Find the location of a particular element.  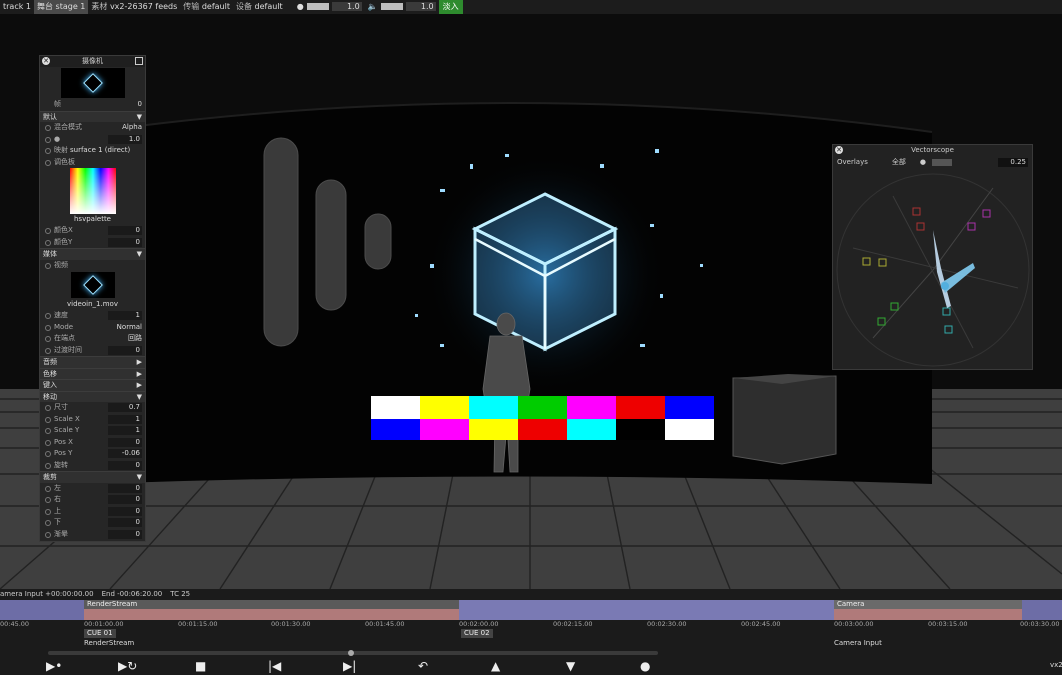

previous-icon: |◀ is located at coordinates (274, 666).